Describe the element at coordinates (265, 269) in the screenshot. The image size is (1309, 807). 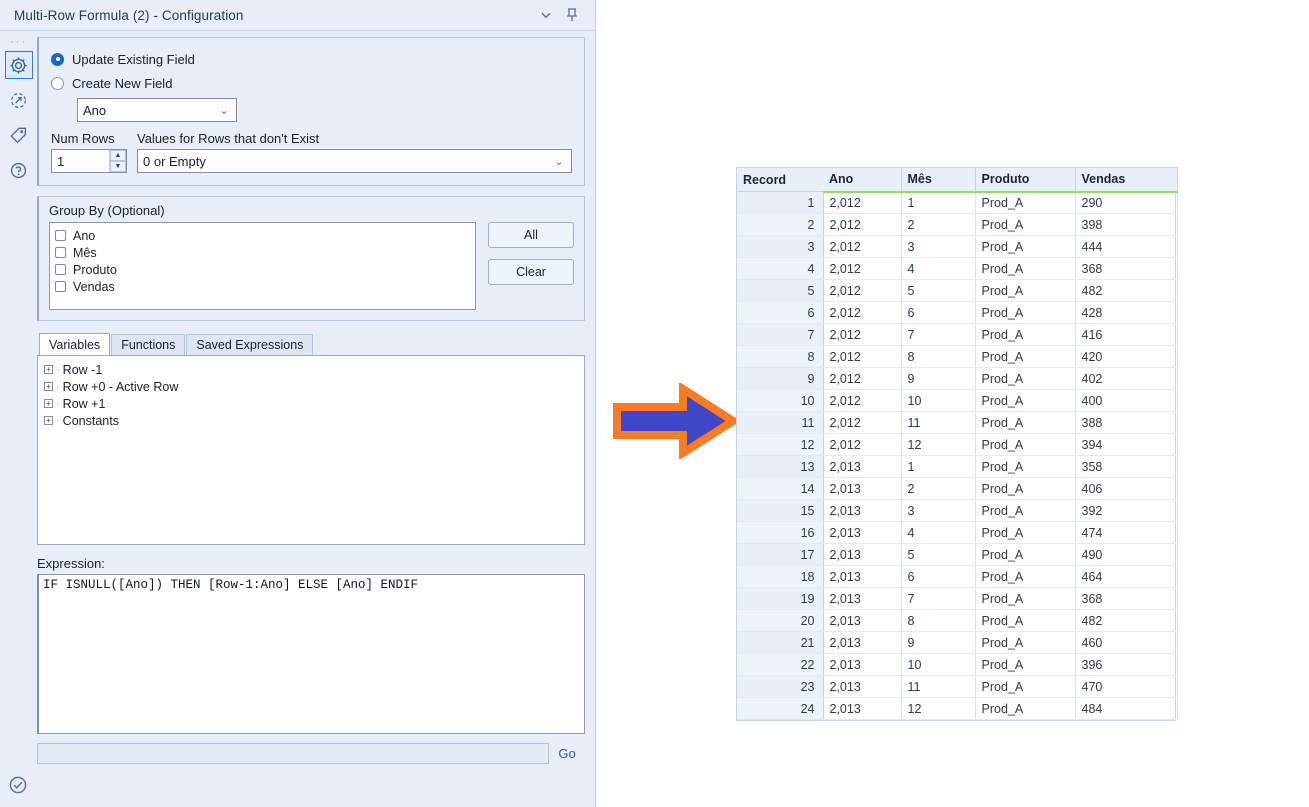
I see `group-by-item: Produto` at that location.